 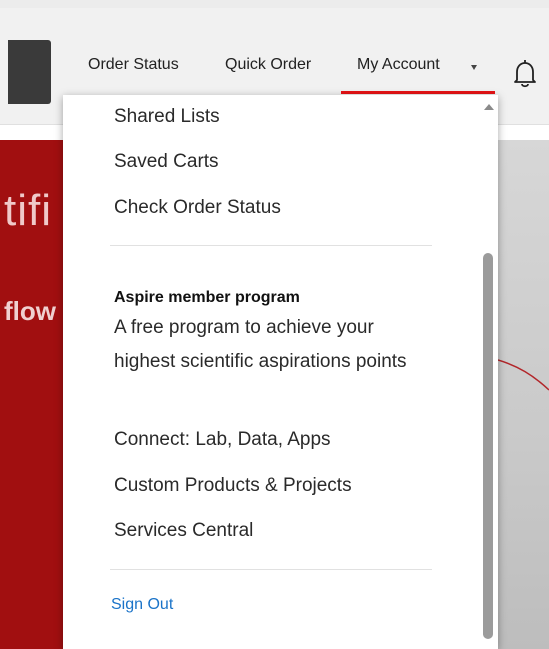 What do you see at coordinates (489, 107) in the screenshot?
I see `scroll-up-icon` at bounding box center [489, 107].